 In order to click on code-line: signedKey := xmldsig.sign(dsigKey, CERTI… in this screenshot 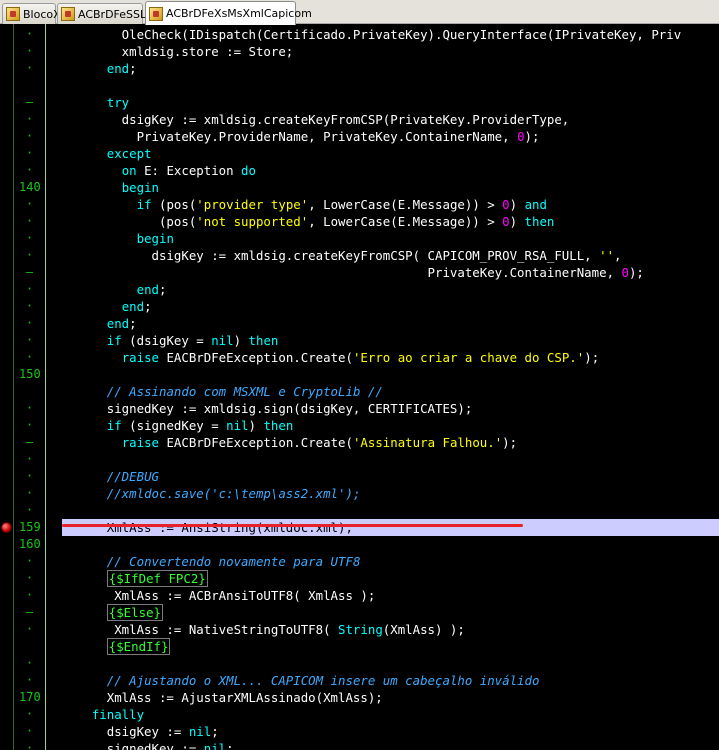, I will do `click(267, 408)`.